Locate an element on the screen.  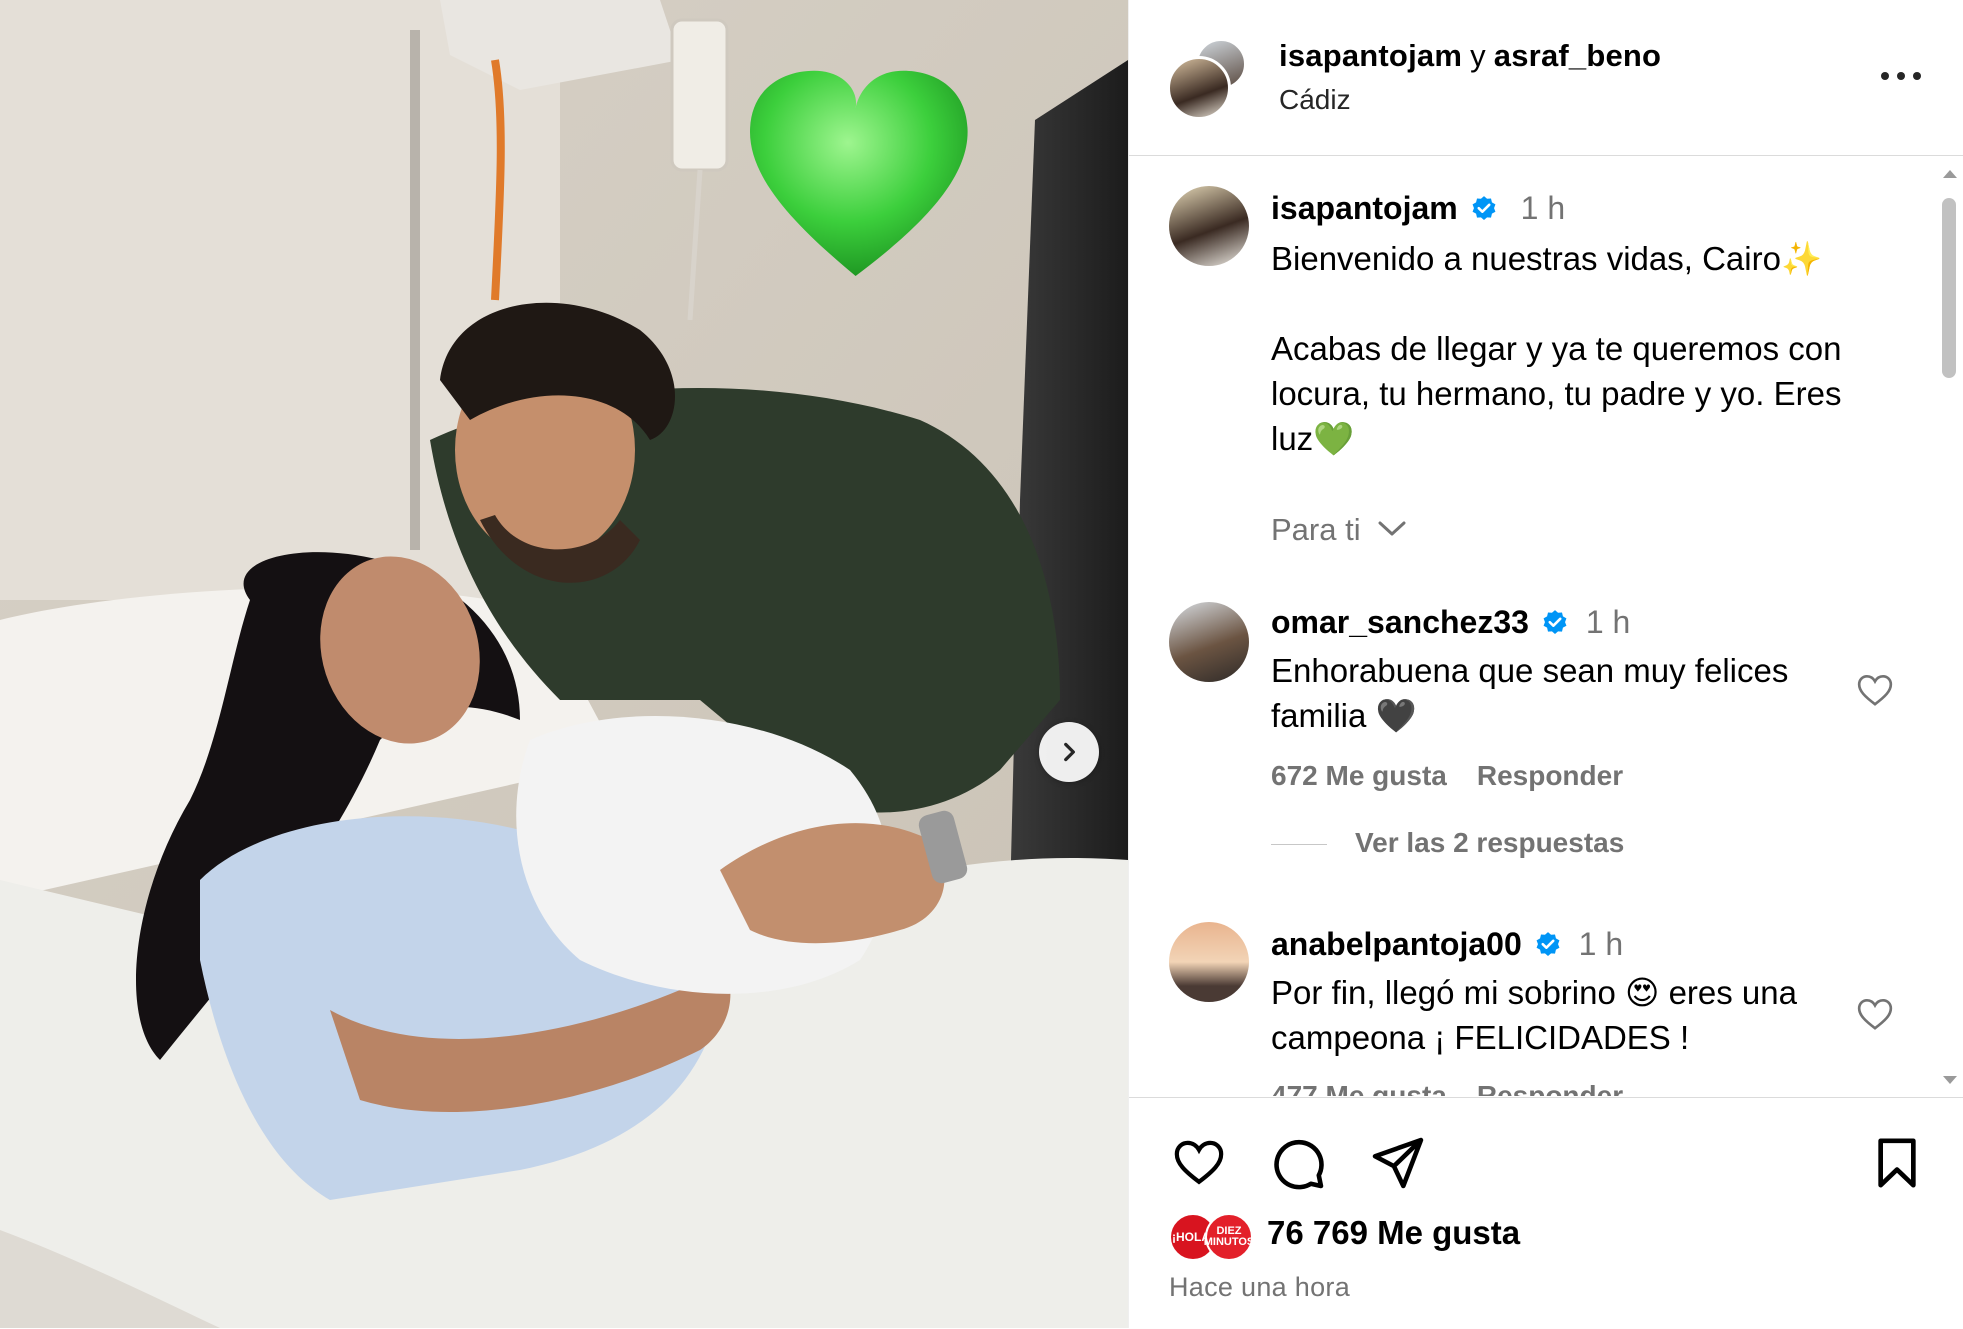
comment-2-reply: Responder is located at coordinates (1550, 1088).